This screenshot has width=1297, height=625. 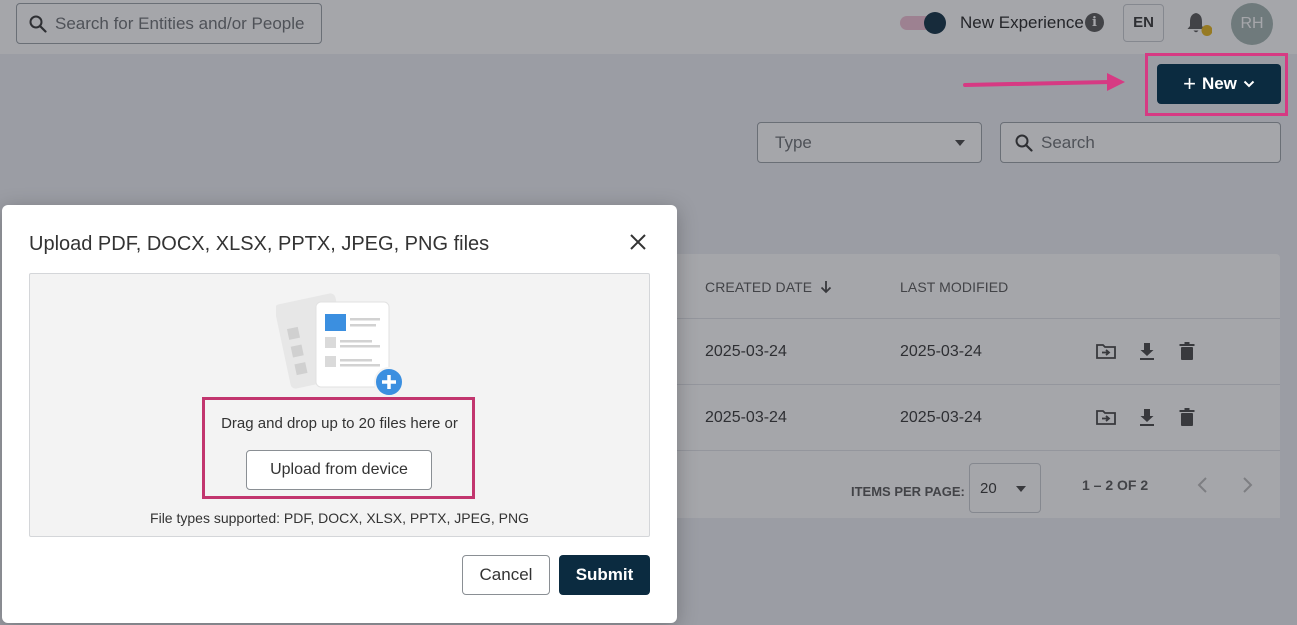 What do you see at coordinates (604, 575) in the screenshot?
I see `submit-button: Submit` at bounding box center [604, 575].